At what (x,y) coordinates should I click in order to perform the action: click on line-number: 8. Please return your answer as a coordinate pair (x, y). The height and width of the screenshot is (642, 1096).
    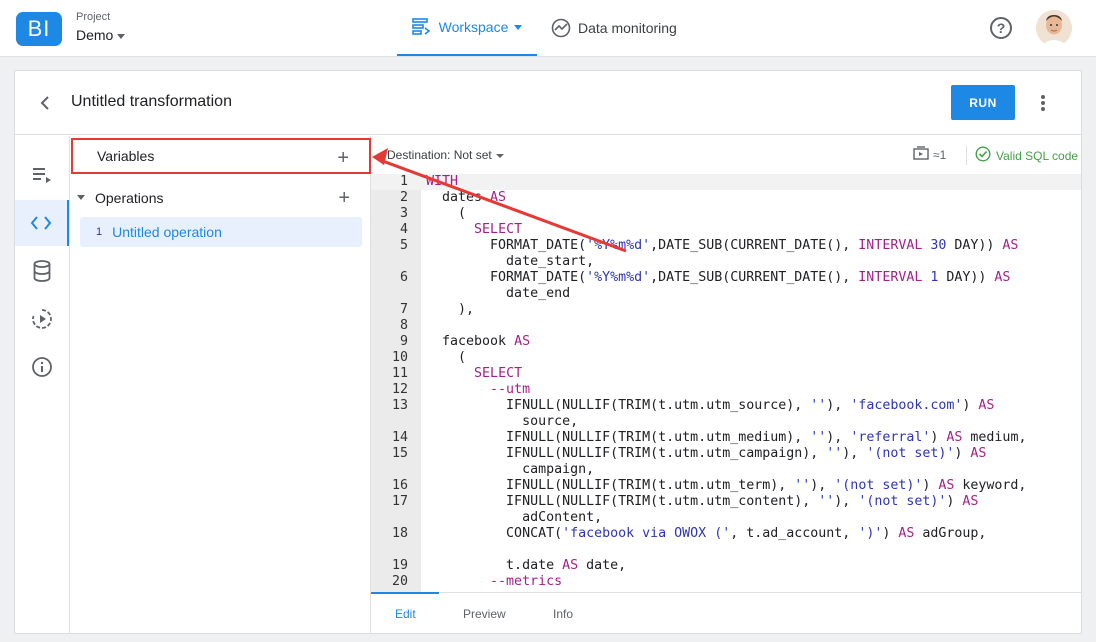
    Looking at the image, I should click on (403, 325).